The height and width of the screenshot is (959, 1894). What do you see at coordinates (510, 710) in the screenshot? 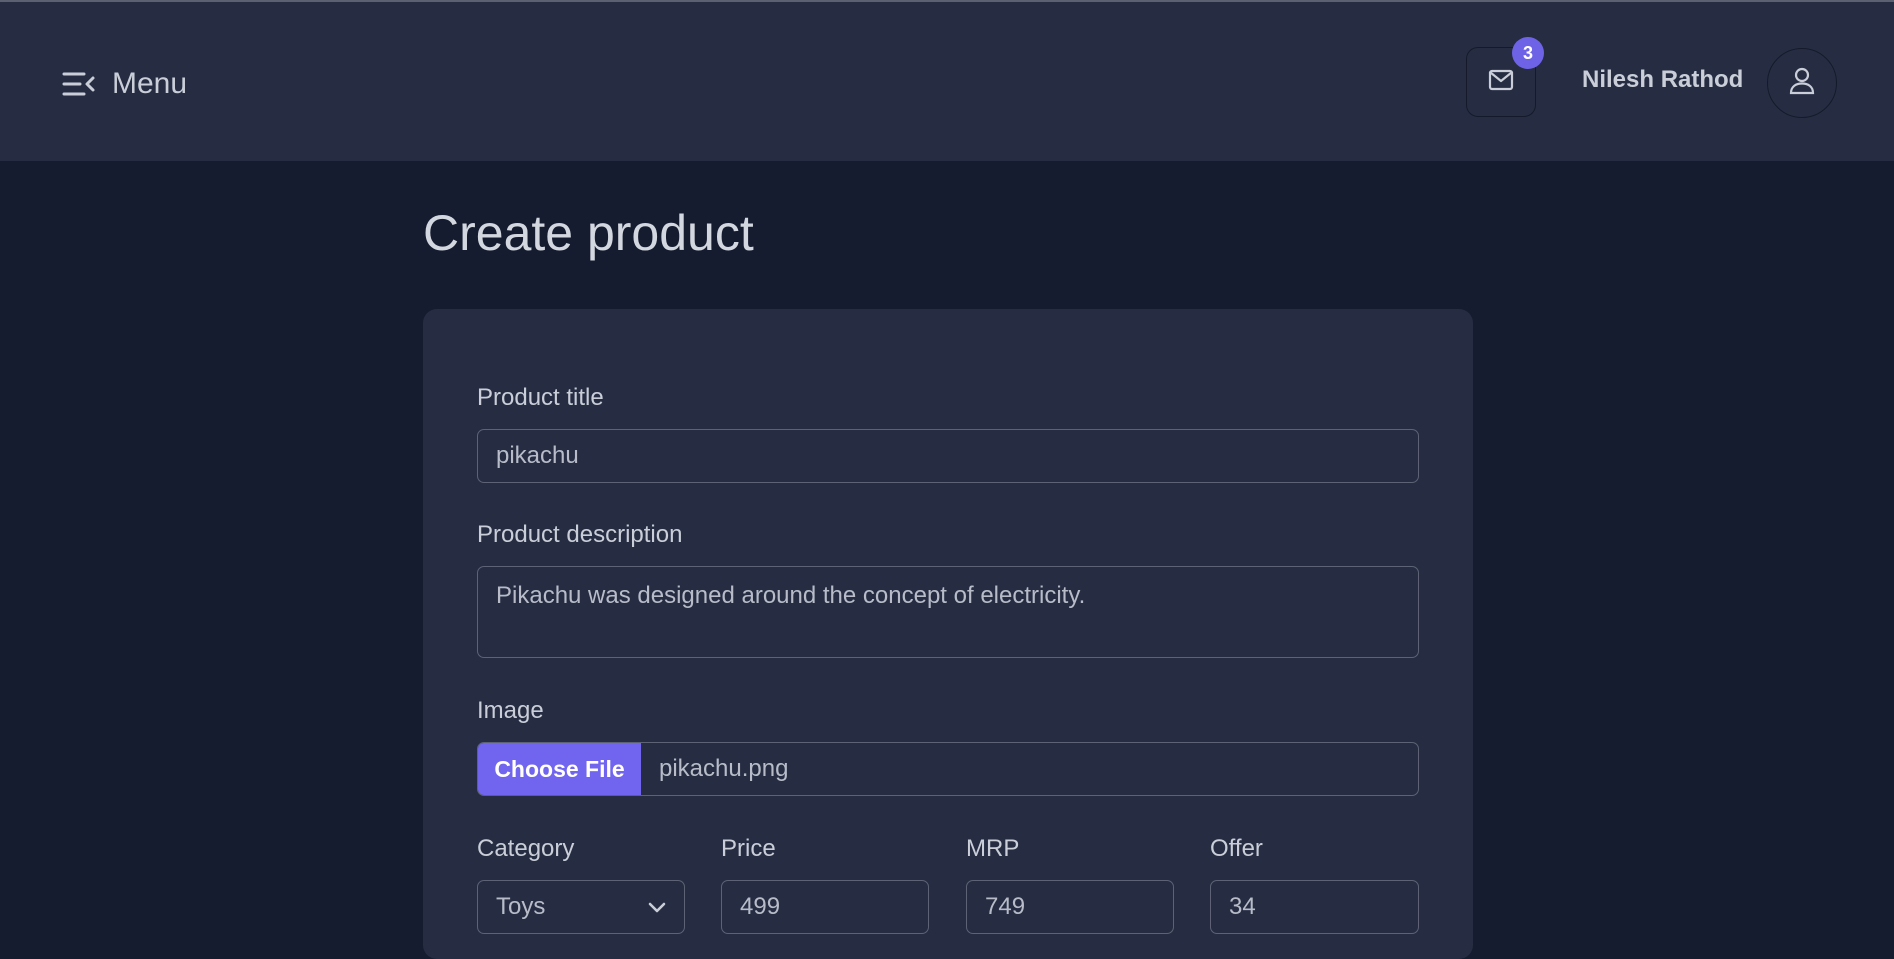
I see `image-label: Image` at bounding box center [510, 710].